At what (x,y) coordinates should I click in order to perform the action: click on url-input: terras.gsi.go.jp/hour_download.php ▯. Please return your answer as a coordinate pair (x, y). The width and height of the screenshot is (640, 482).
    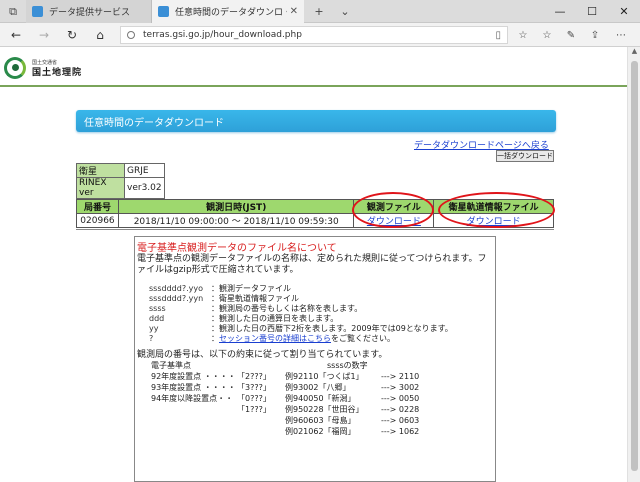
    Looking at the image, I should click on (314, 35).